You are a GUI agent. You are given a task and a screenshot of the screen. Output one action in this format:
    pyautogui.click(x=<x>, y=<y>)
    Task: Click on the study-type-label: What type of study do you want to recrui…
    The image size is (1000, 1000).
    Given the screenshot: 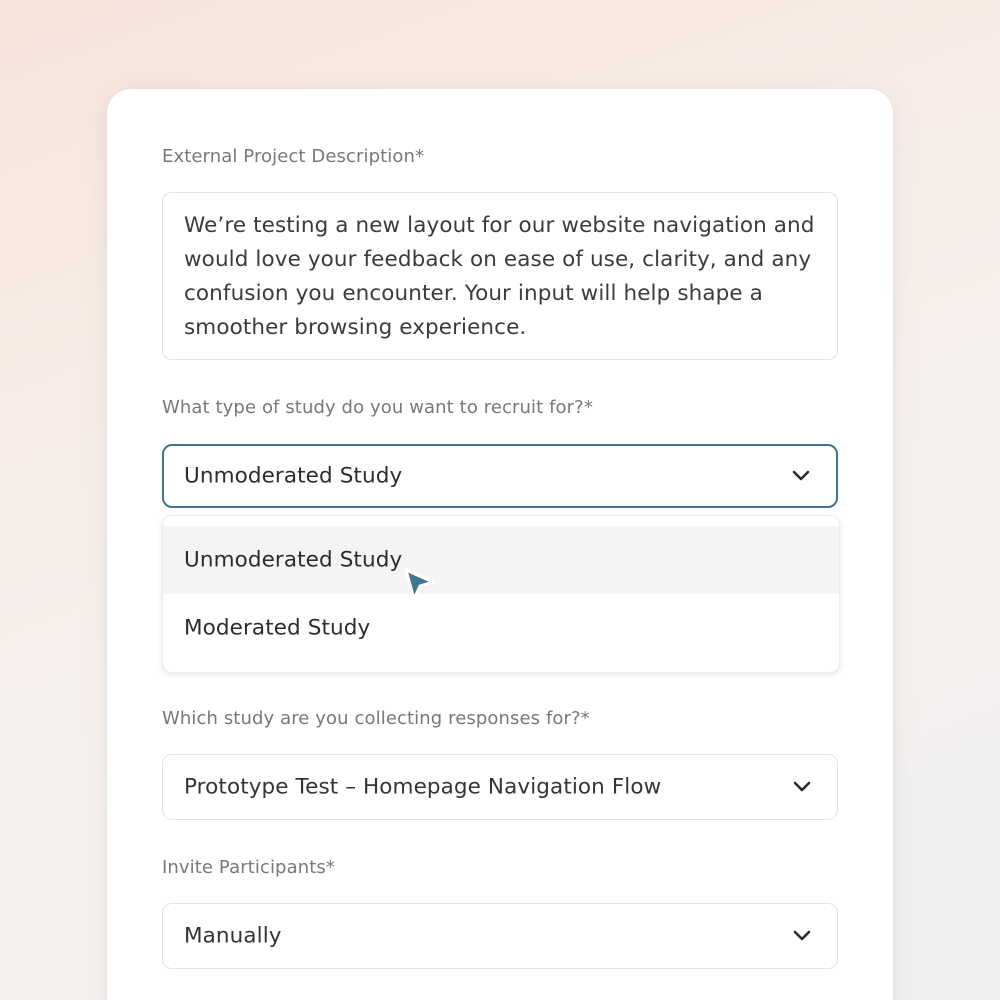 What is the action you would take?
    pyautogui.click(x=377, y=407)
    